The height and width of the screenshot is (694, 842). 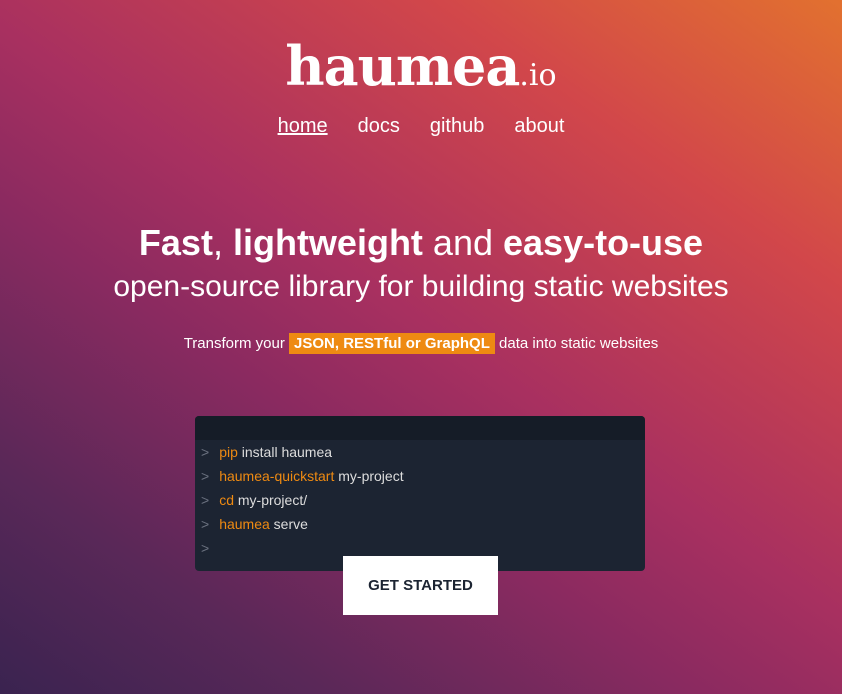 What do you see at coordinates (539, 126) in the screenshot?
I see `nav-about: about` at bounding box center [539, 126].